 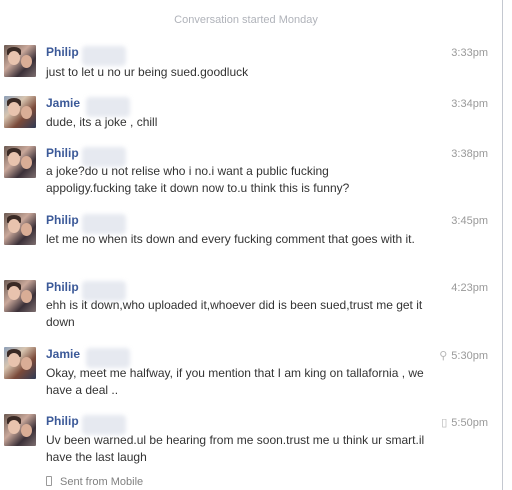 I want to click on message-timestamp: 3:34pm, so click(x=469, y=104).